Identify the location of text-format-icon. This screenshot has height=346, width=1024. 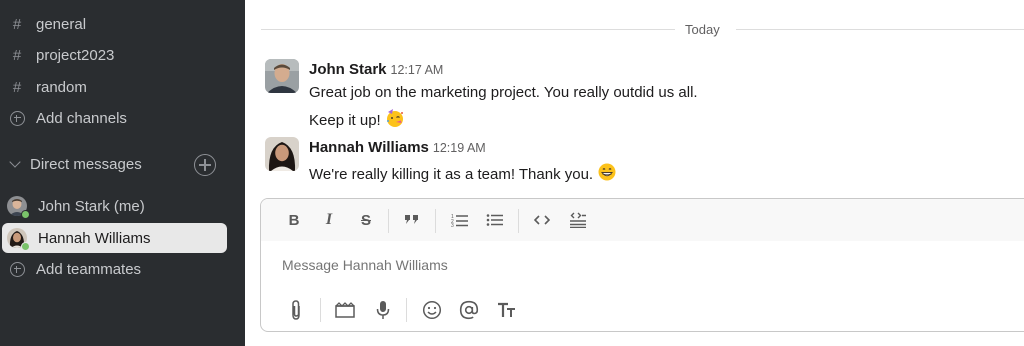
(507, 310).